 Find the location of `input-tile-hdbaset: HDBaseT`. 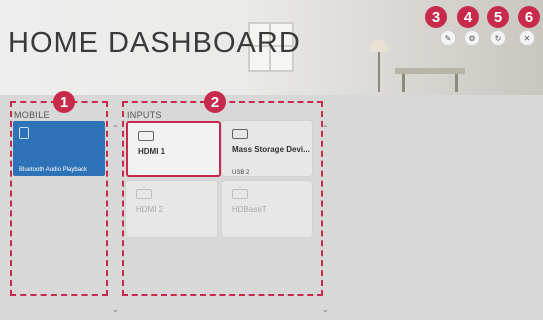

input-tile-hdbaset: HDBaseT is located at coordinates (267, 209).